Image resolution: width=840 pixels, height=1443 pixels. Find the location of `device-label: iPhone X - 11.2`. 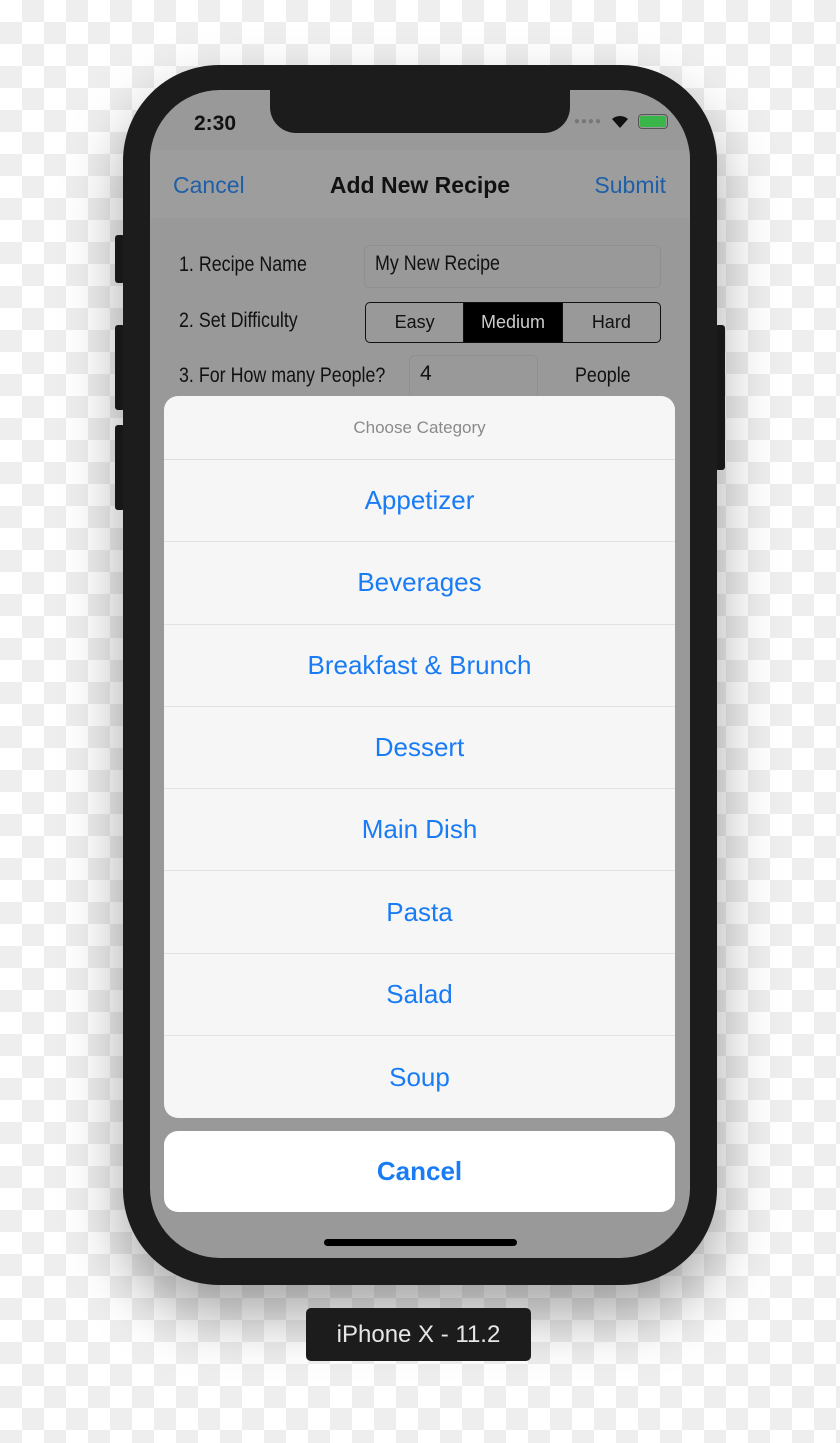

device-label: iPhone X - 11.2 is located at coordinates (418, 1334).